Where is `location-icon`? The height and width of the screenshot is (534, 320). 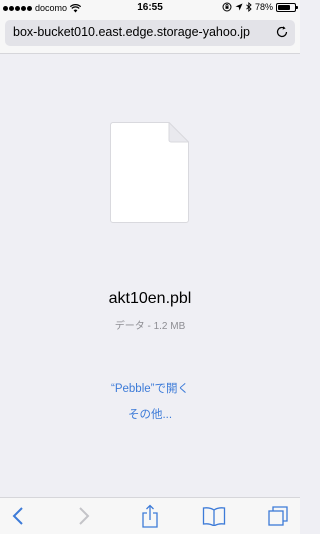
location-icon is located at coordinates (239, 7).